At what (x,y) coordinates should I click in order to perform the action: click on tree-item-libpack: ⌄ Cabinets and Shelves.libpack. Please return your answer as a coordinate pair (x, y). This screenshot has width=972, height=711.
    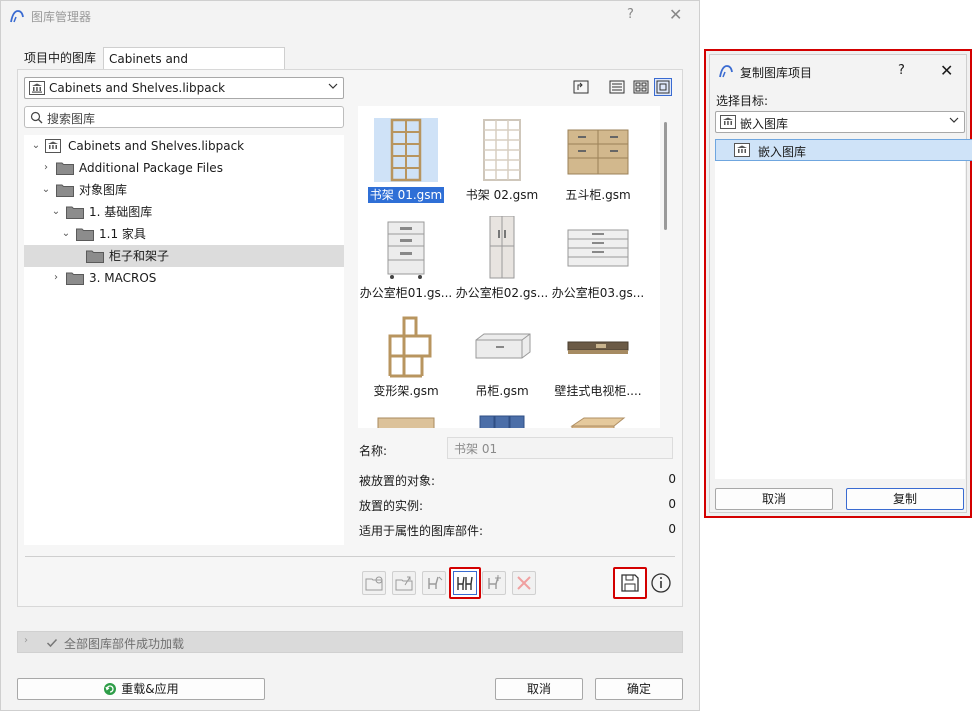
    Looking at the image, I should click on (184, 146).